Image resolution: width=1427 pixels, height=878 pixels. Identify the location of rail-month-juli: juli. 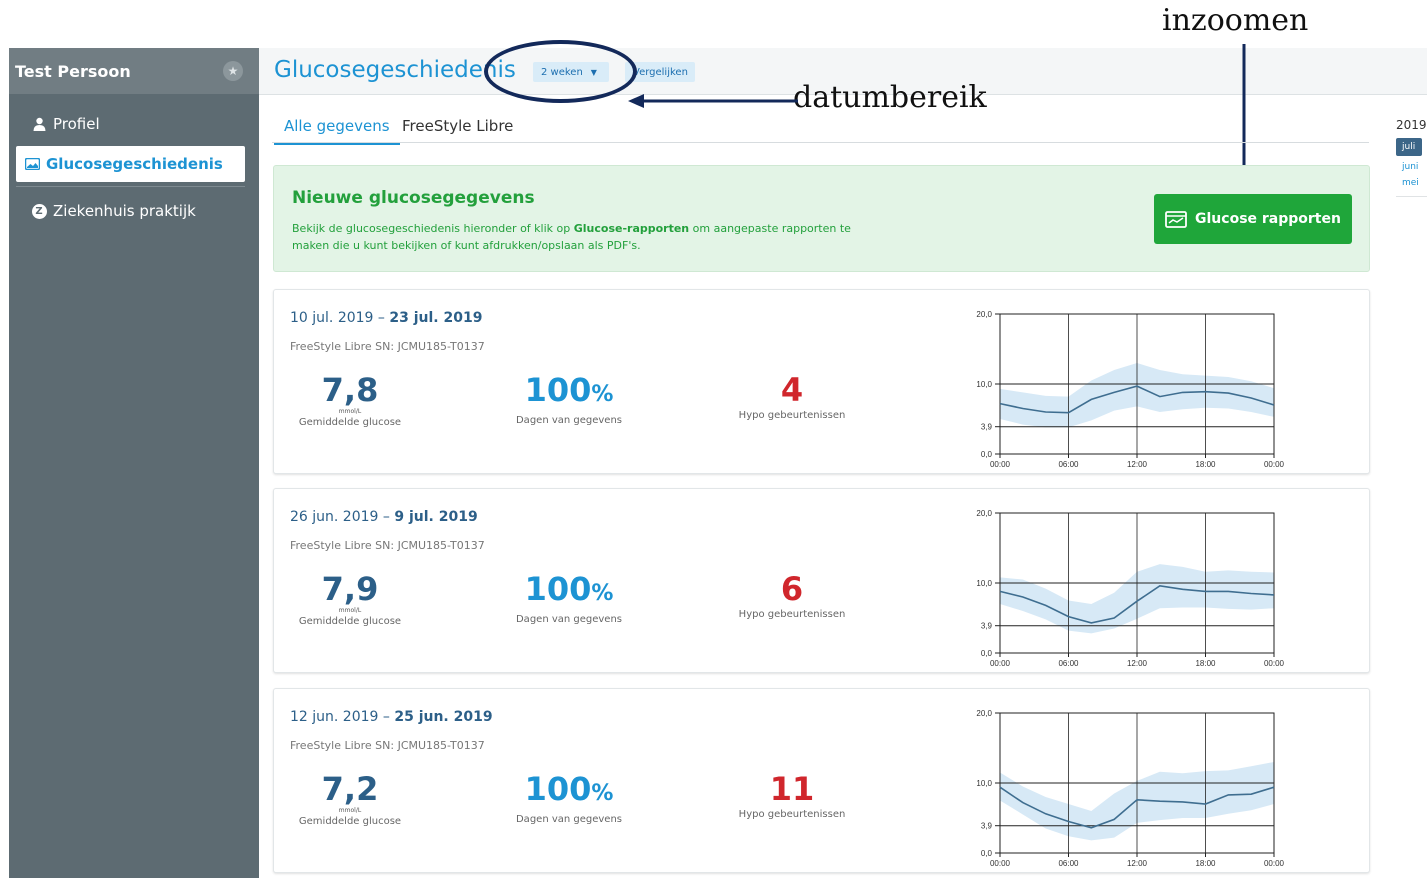
(1409, 147).